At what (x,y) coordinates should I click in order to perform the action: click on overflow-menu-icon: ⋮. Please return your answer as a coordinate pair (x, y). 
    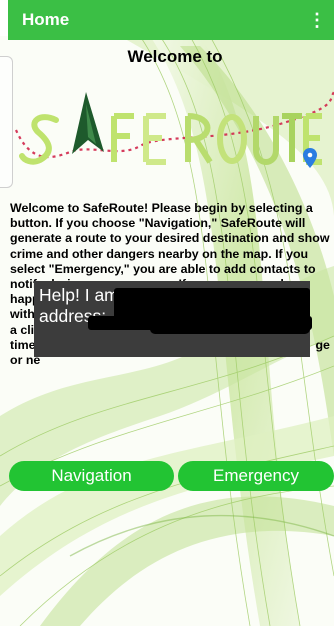
    Looking at the image, I should click on (317, 20).